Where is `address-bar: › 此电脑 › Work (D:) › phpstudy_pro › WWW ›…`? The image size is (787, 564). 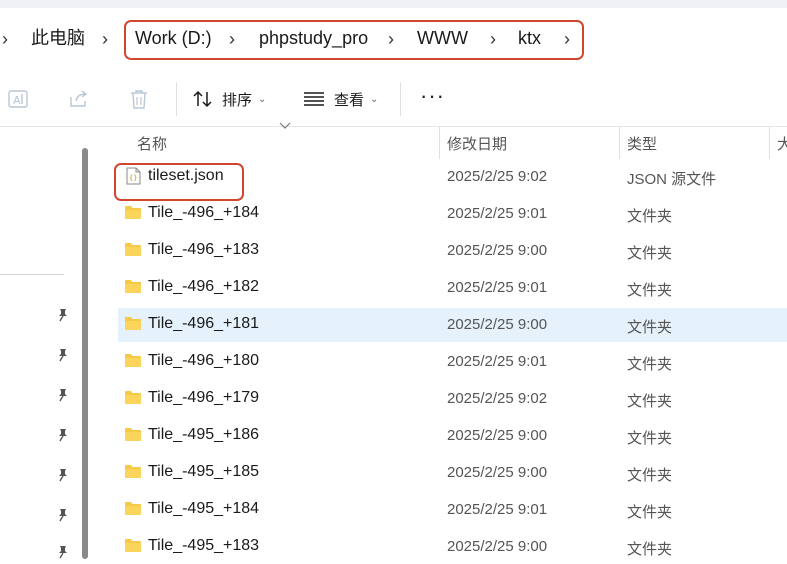
address-bar: › 此电脑 › Work (D:) › phpstudy_pro › WWW ›… is located at coordinates (393, 39).